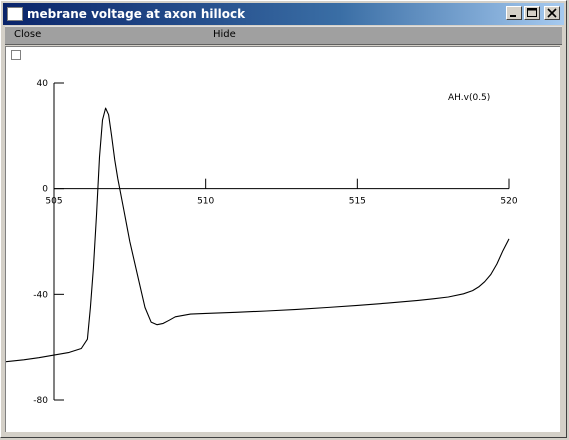 This screenshot has height=440, width=569. I want to click on close-icon, so click(552, 13).